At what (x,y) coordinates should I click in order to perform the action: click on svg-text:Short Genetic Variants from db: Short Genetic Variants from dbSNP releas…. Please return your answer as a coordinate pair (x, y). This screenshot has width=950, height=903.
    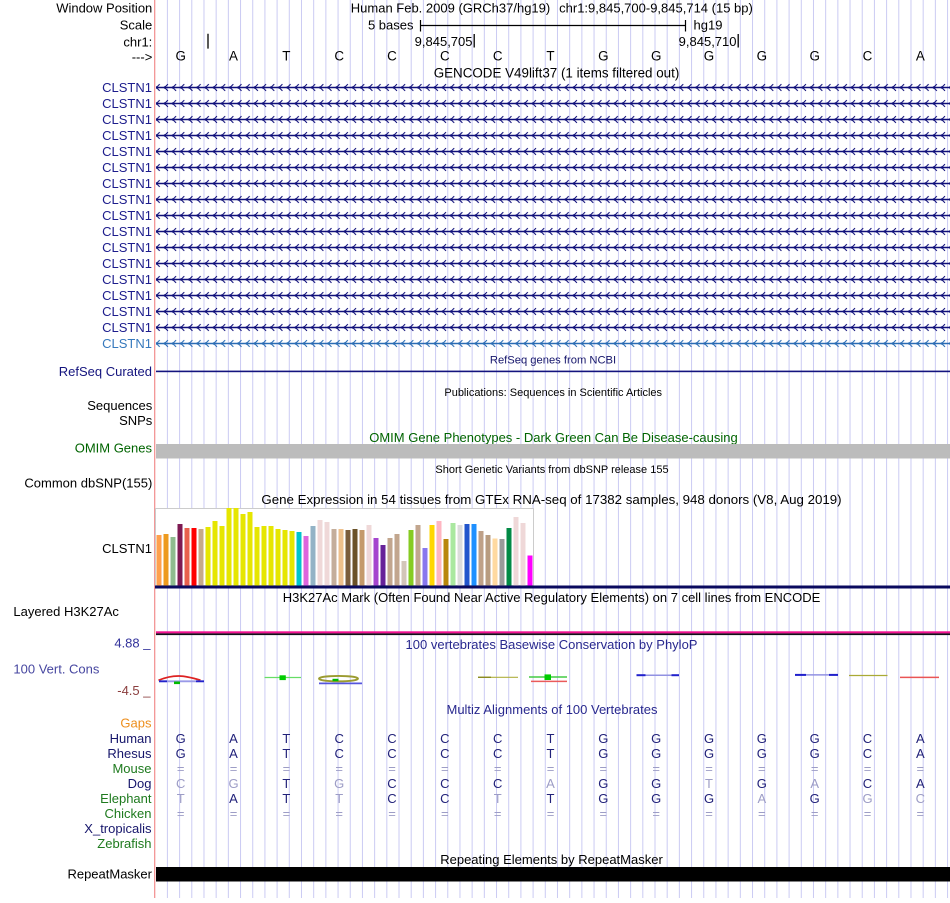
    Looking at the image, I should click on (551, 470).